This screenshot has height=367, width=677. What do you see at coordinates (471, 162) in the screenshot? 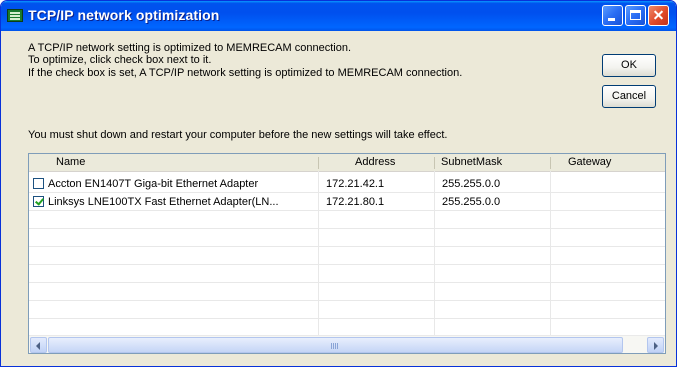
I see `column-header-subnetmask: SubnetMask` at bounding box center [471, 162].